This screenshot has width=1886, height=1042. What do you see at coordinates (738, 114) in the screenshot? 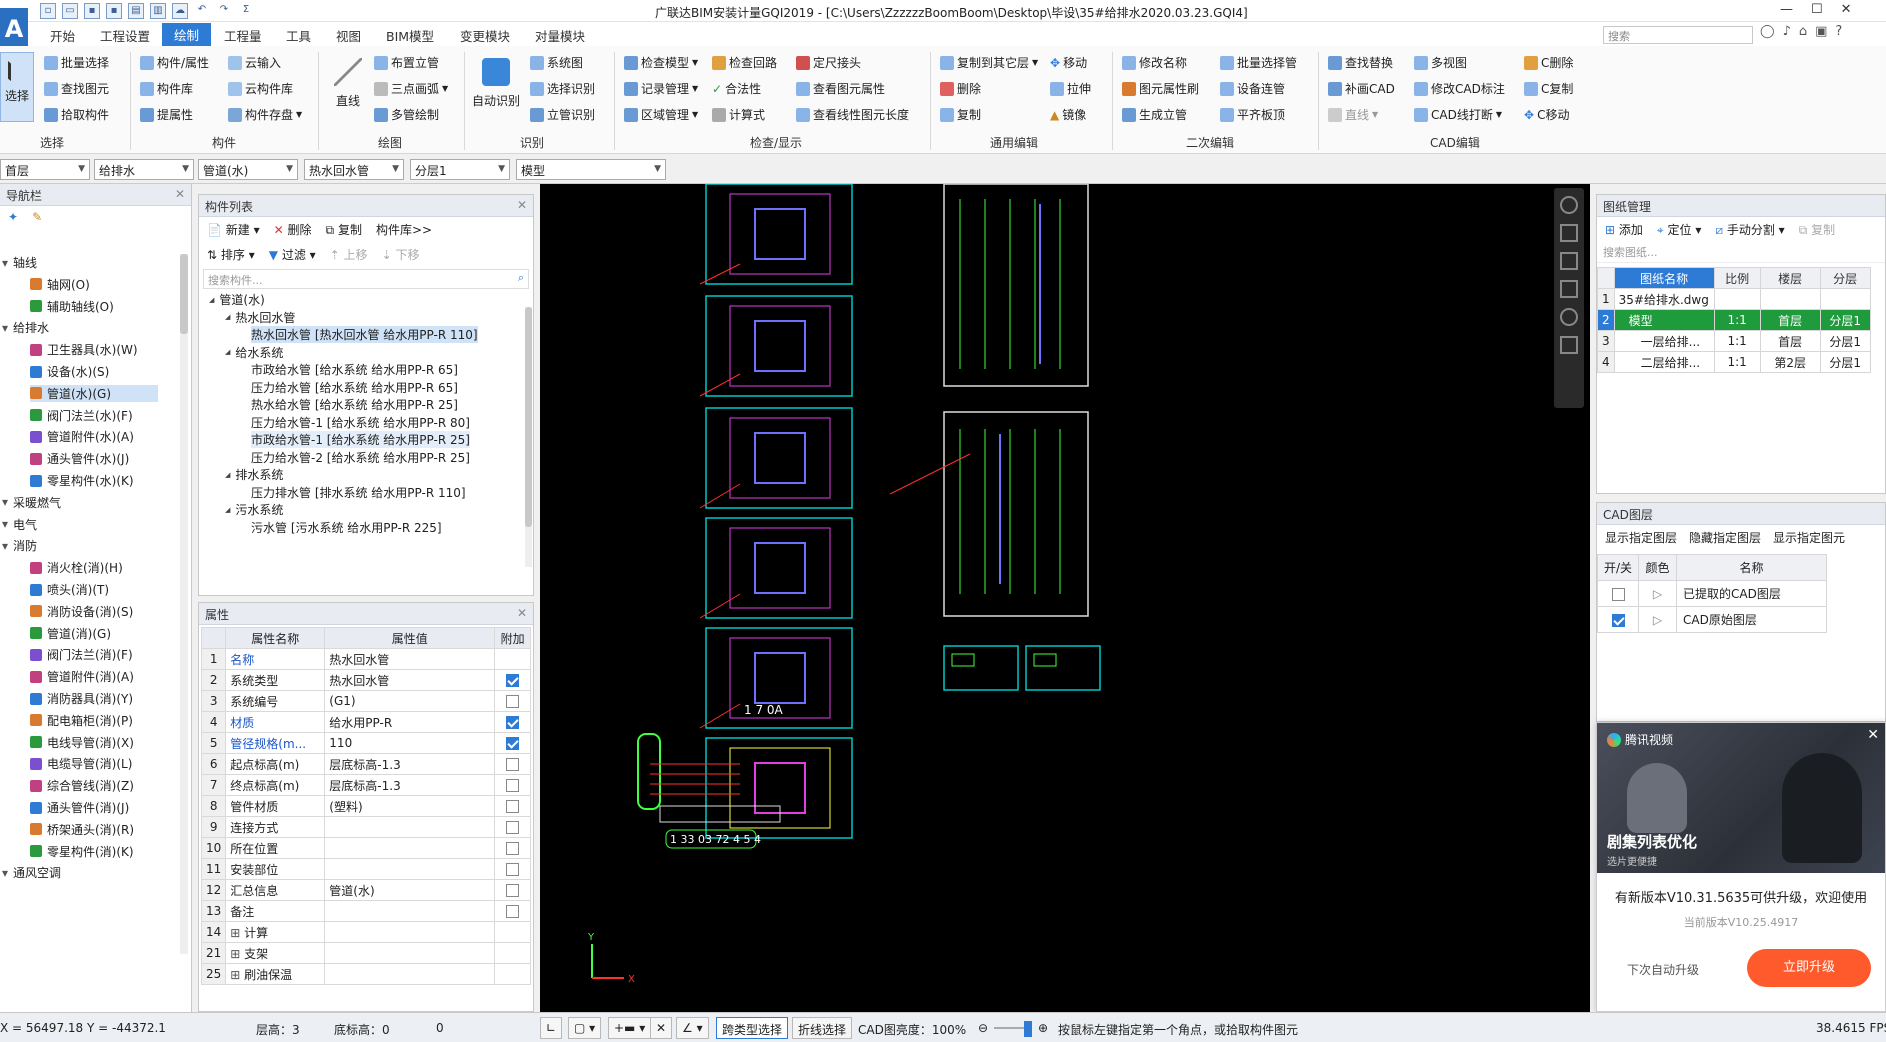
I see `formula-button: 计算式` at bounding box center [738, 114].